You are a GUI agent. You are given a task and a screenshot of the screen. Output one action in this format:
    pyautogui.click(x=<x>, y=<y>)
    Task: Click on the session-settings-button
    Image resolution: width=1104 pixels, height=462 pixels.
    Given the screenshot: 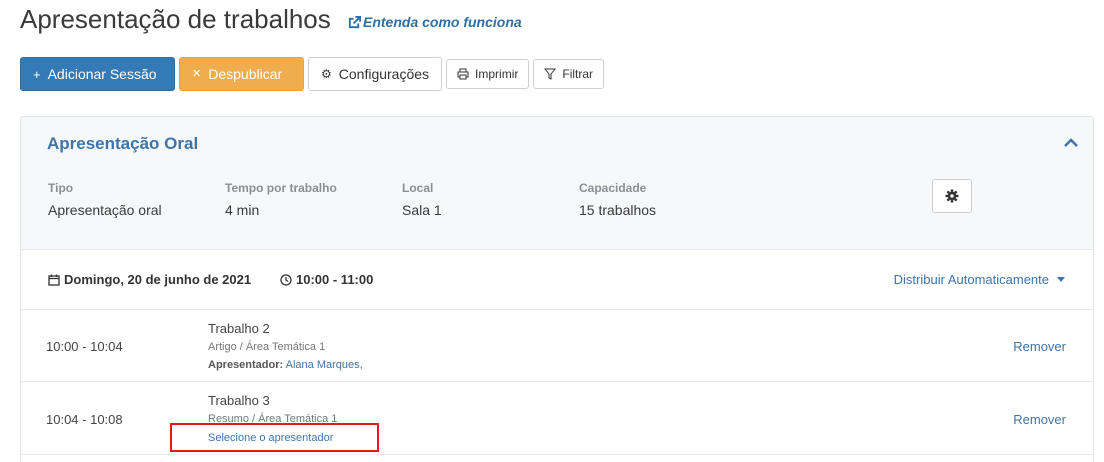 What is the action you would take?
    pyautogui.click(x=952, y=196)
    